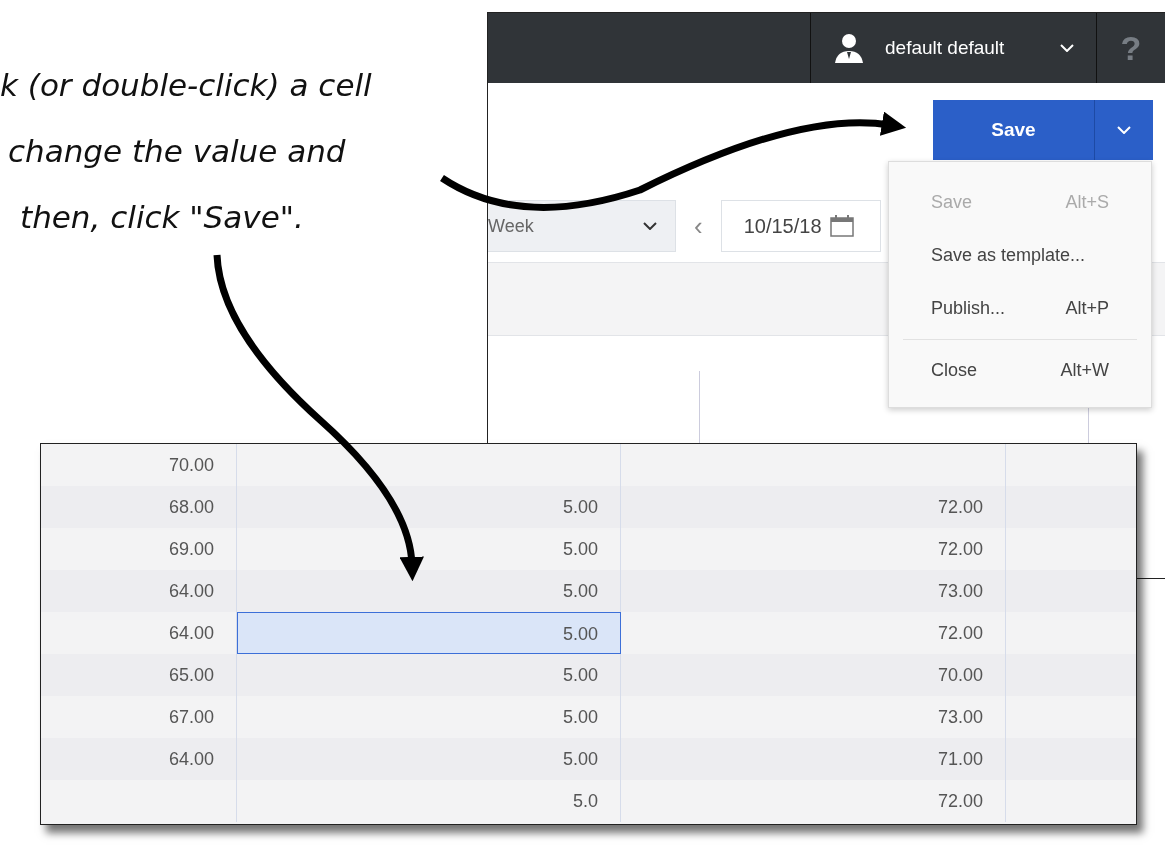  I want to click on selected-cell: 5.00, so click(429, 633).